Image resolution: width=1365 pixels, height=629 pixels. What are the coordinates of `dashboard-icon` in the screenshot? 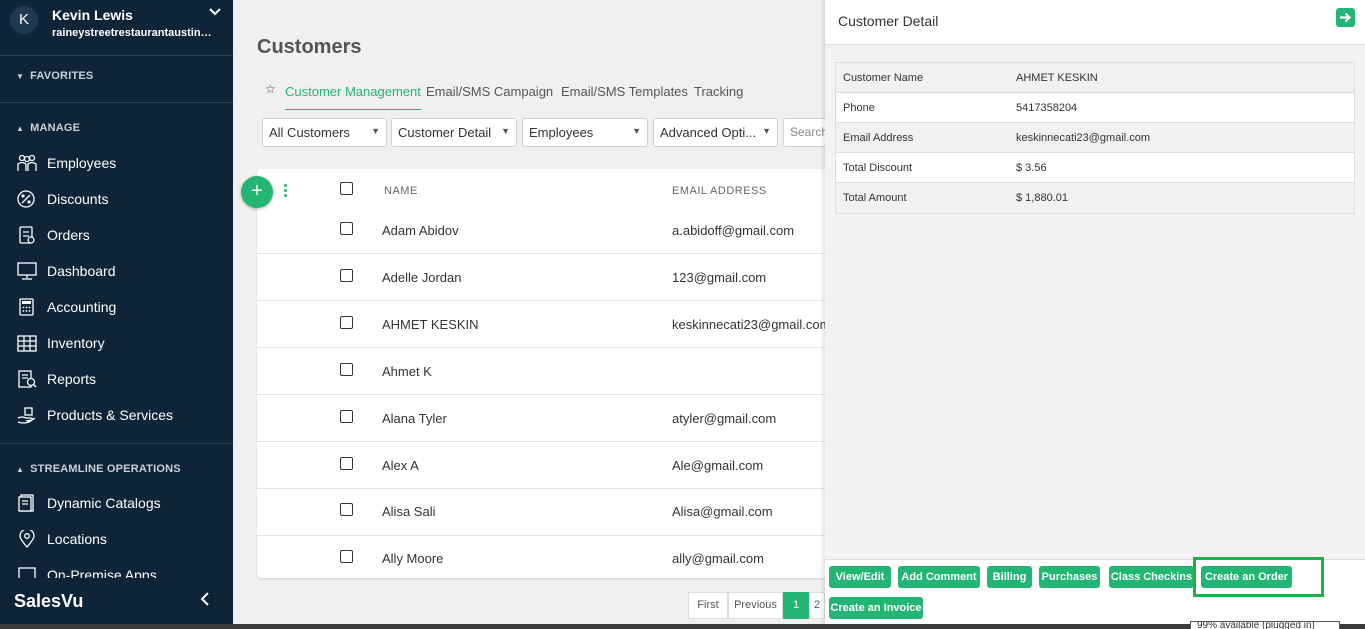 It's located at (27, 271).